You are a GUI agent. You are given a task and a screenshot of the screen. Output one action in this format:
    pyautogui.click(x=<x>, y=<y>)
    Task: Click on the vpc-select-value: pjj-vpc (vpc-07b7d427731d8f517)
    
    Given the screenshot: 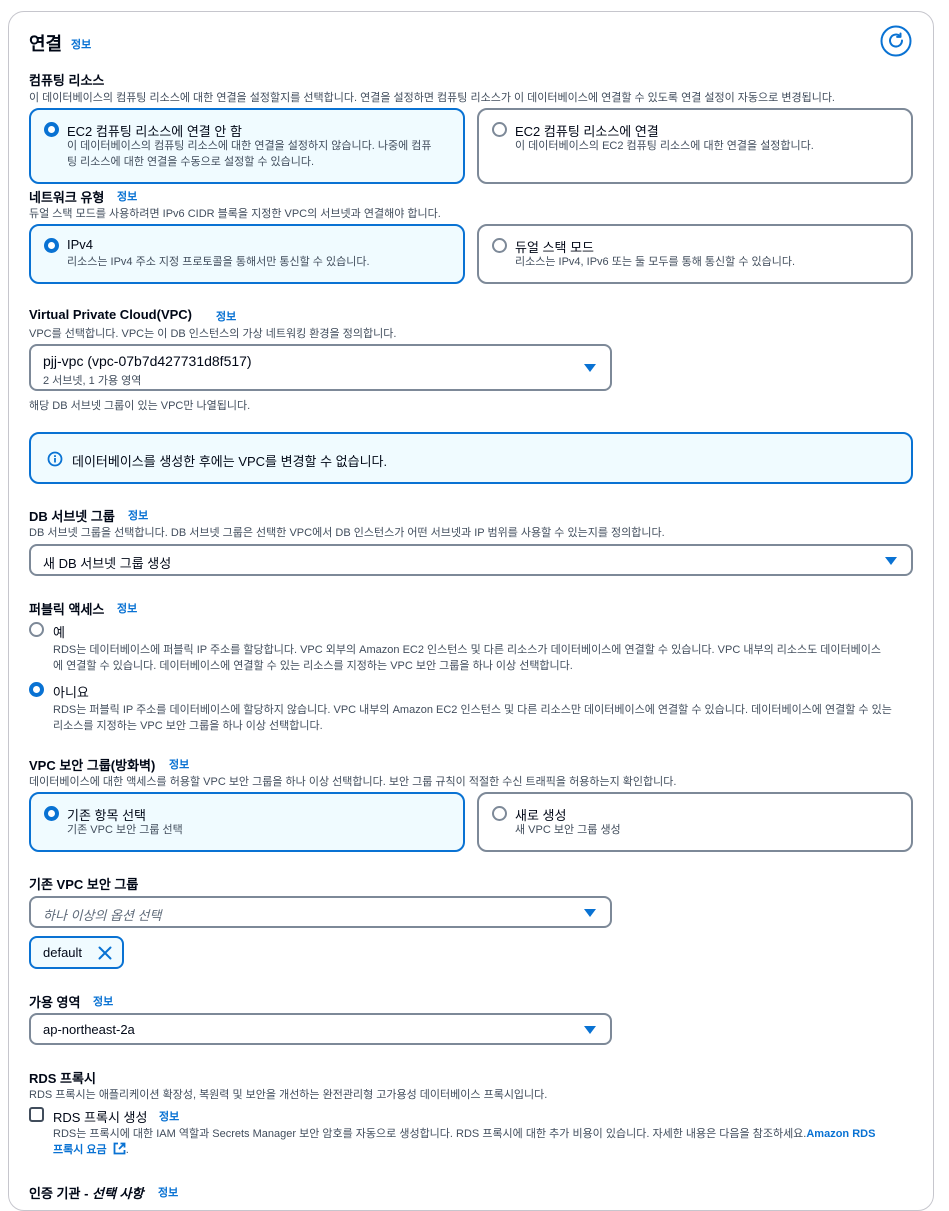 What is the action you would take?
    pyautogui.click(x=147, y=361)
    